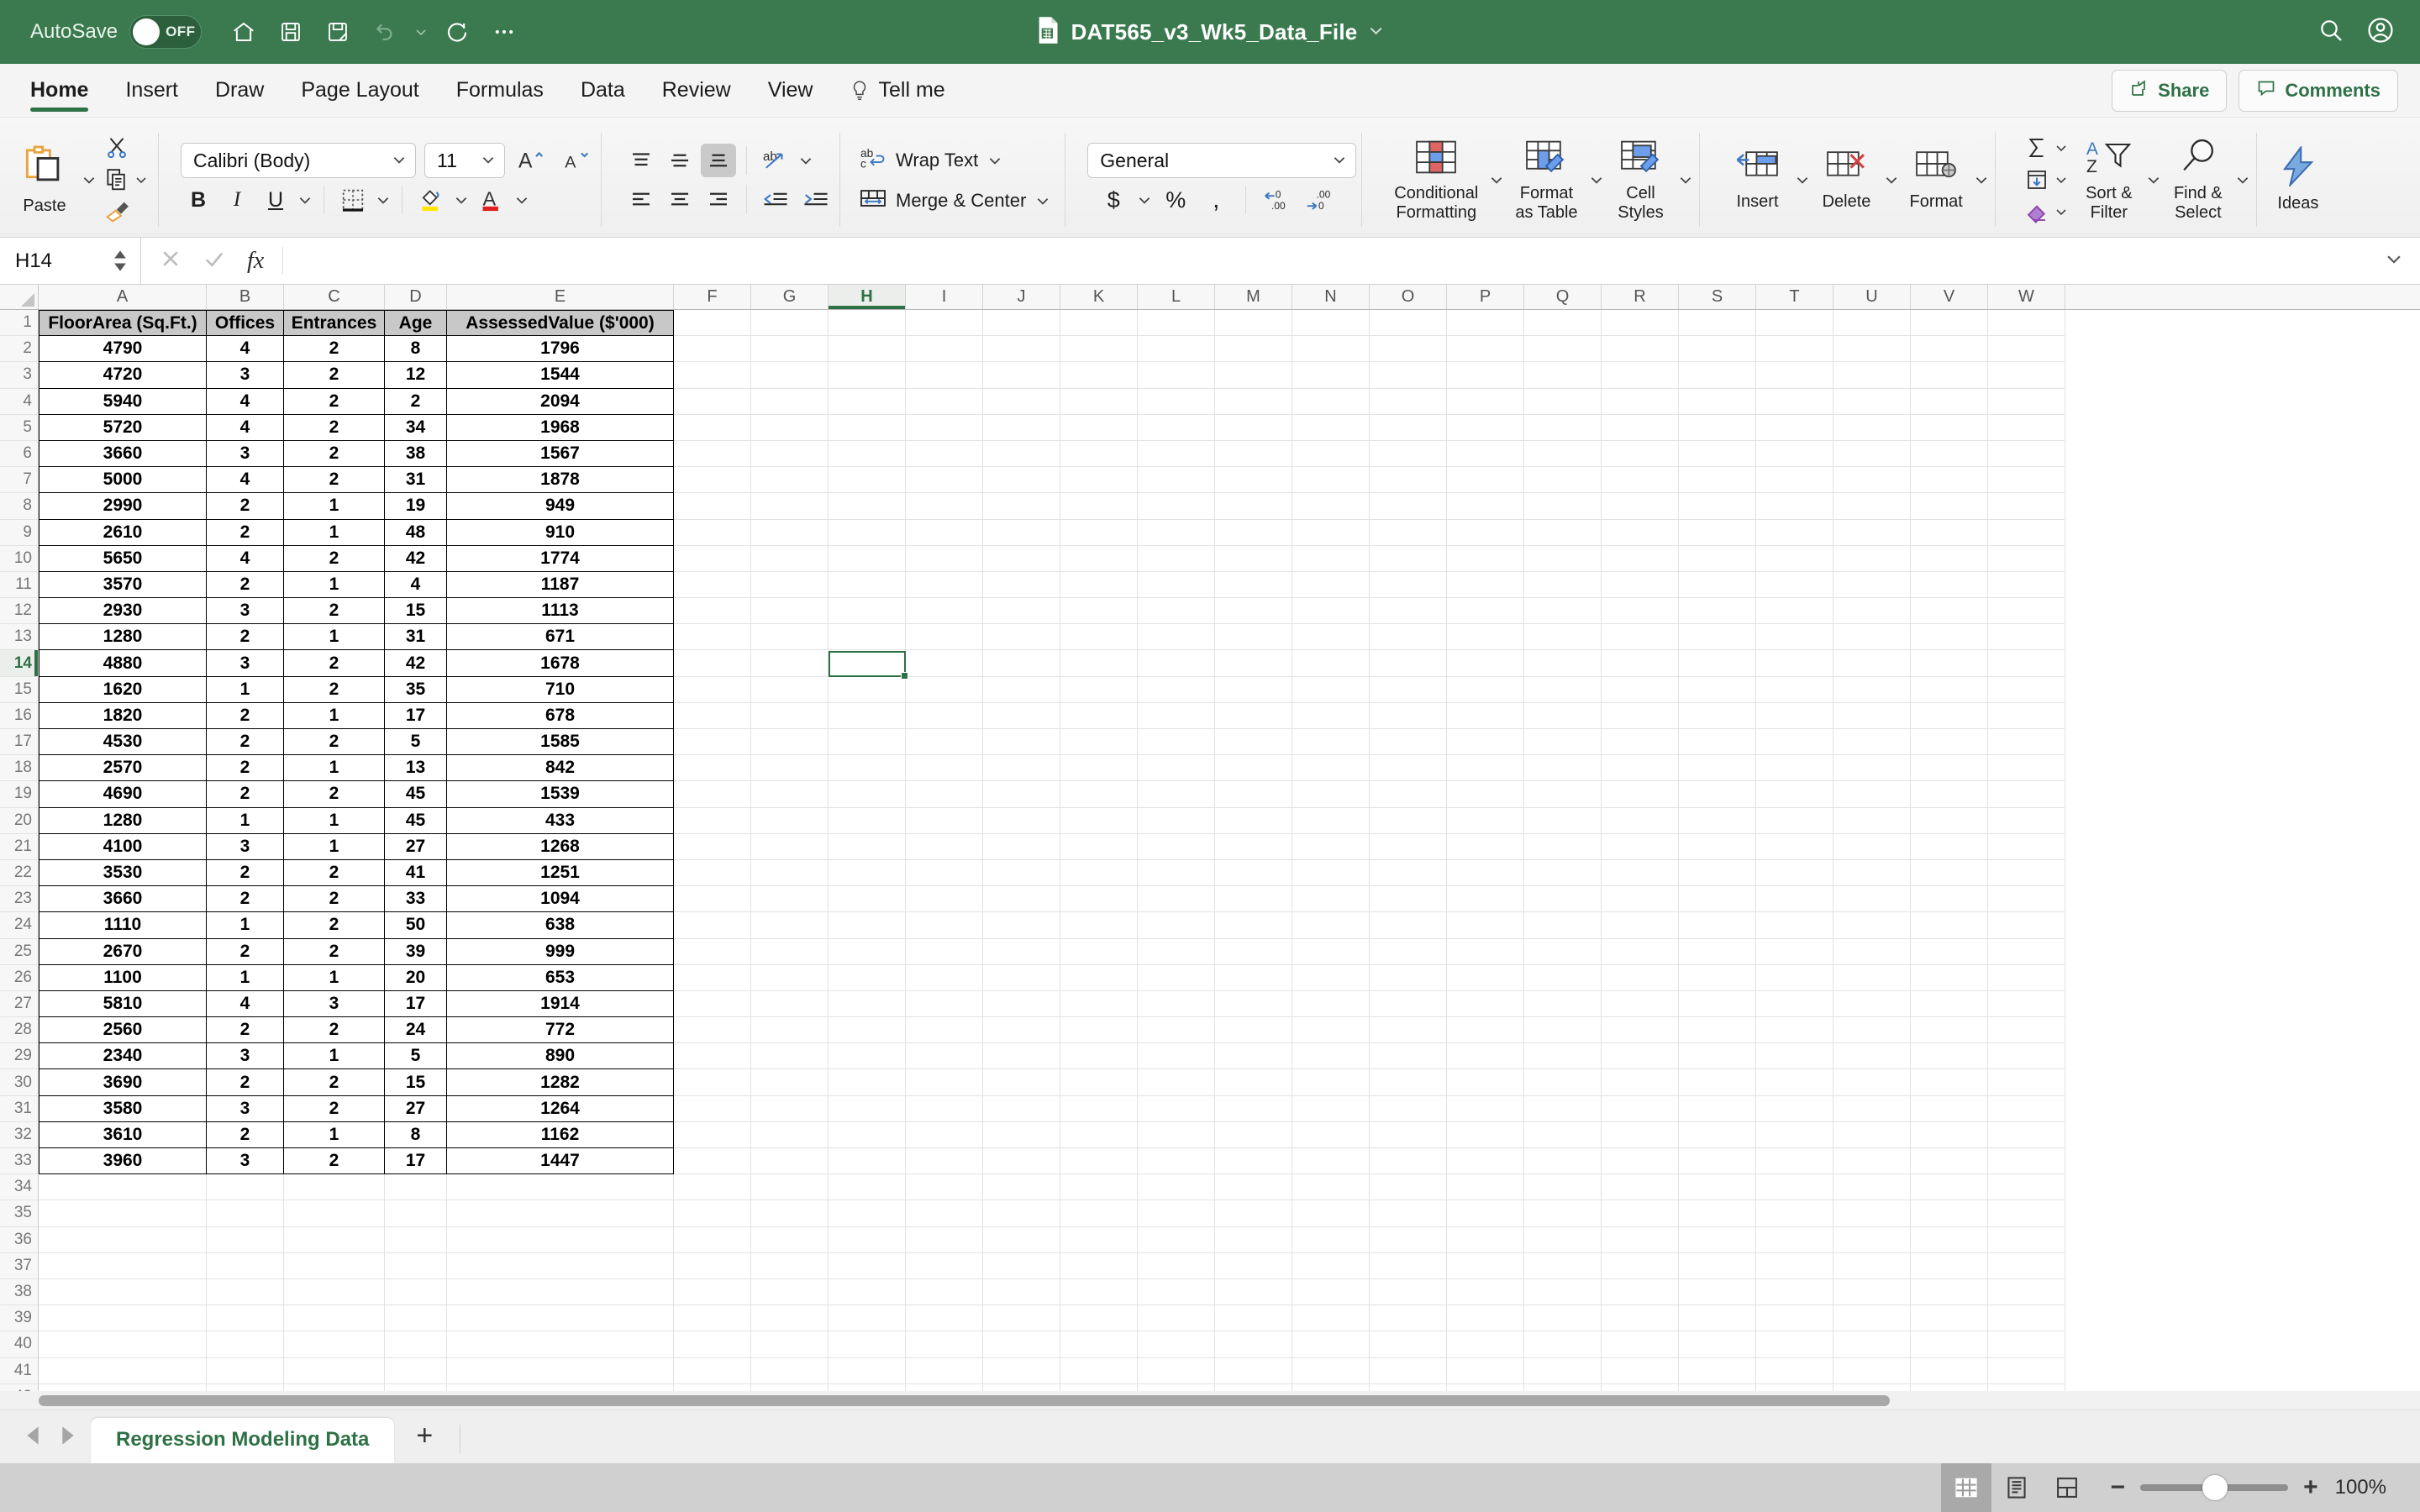  Describe the element at coordinates (1795, 297) in the screenshot. I see `column-header-t: T` at that location.